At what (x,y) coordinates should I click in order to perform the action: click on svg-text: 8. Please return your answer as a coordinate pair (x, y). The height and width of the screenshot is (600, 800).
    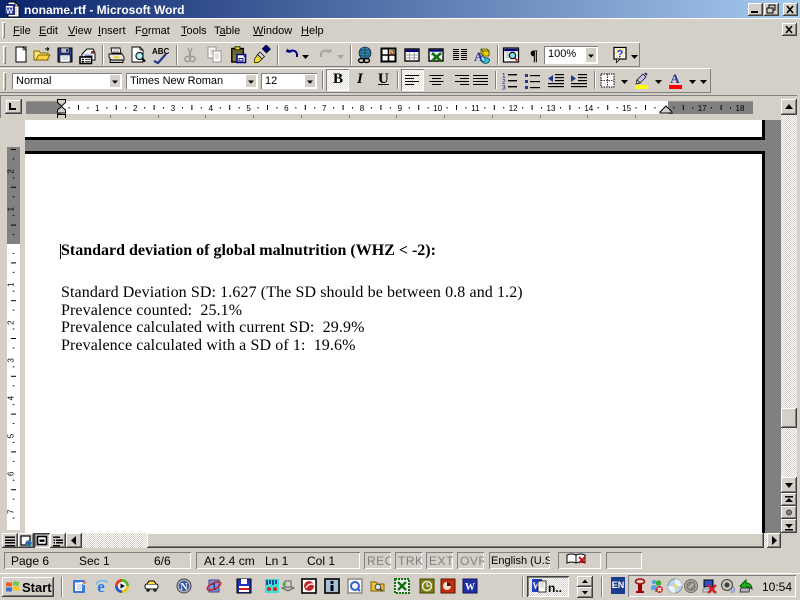
    Looking at the image, I should click on (362, 108).